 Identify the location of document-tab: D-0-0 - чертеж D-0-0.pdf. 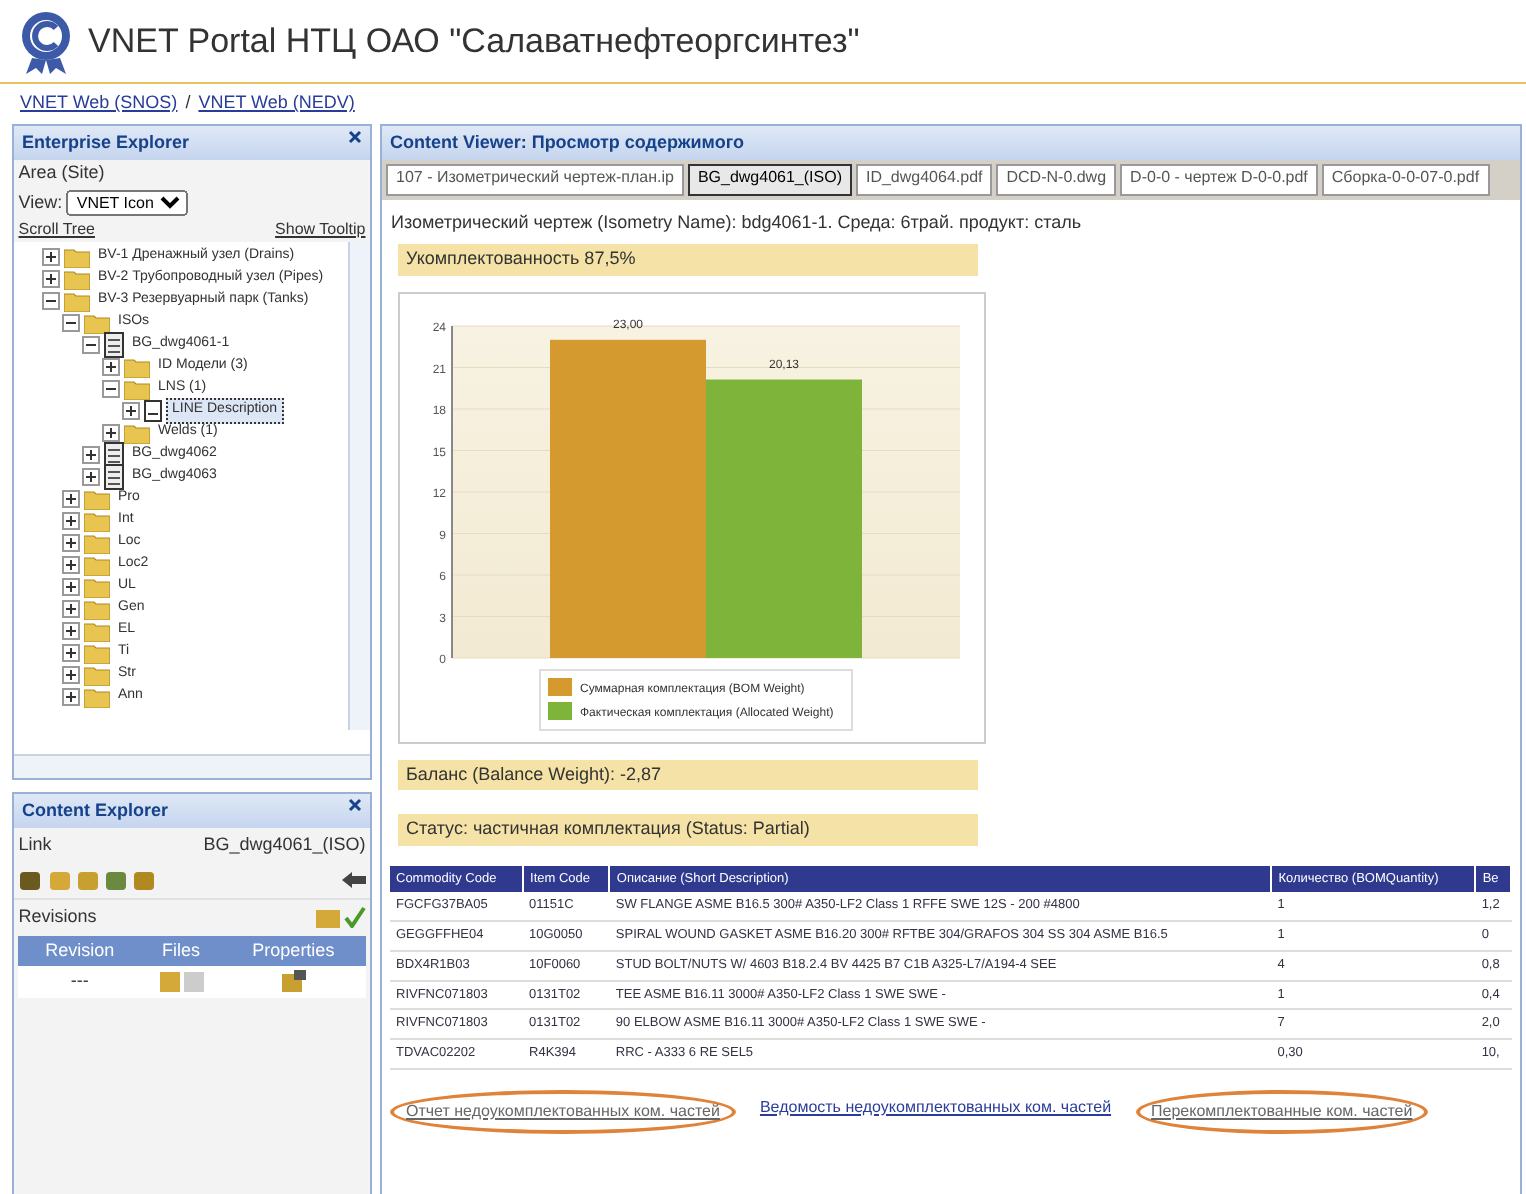
(1219, 180).